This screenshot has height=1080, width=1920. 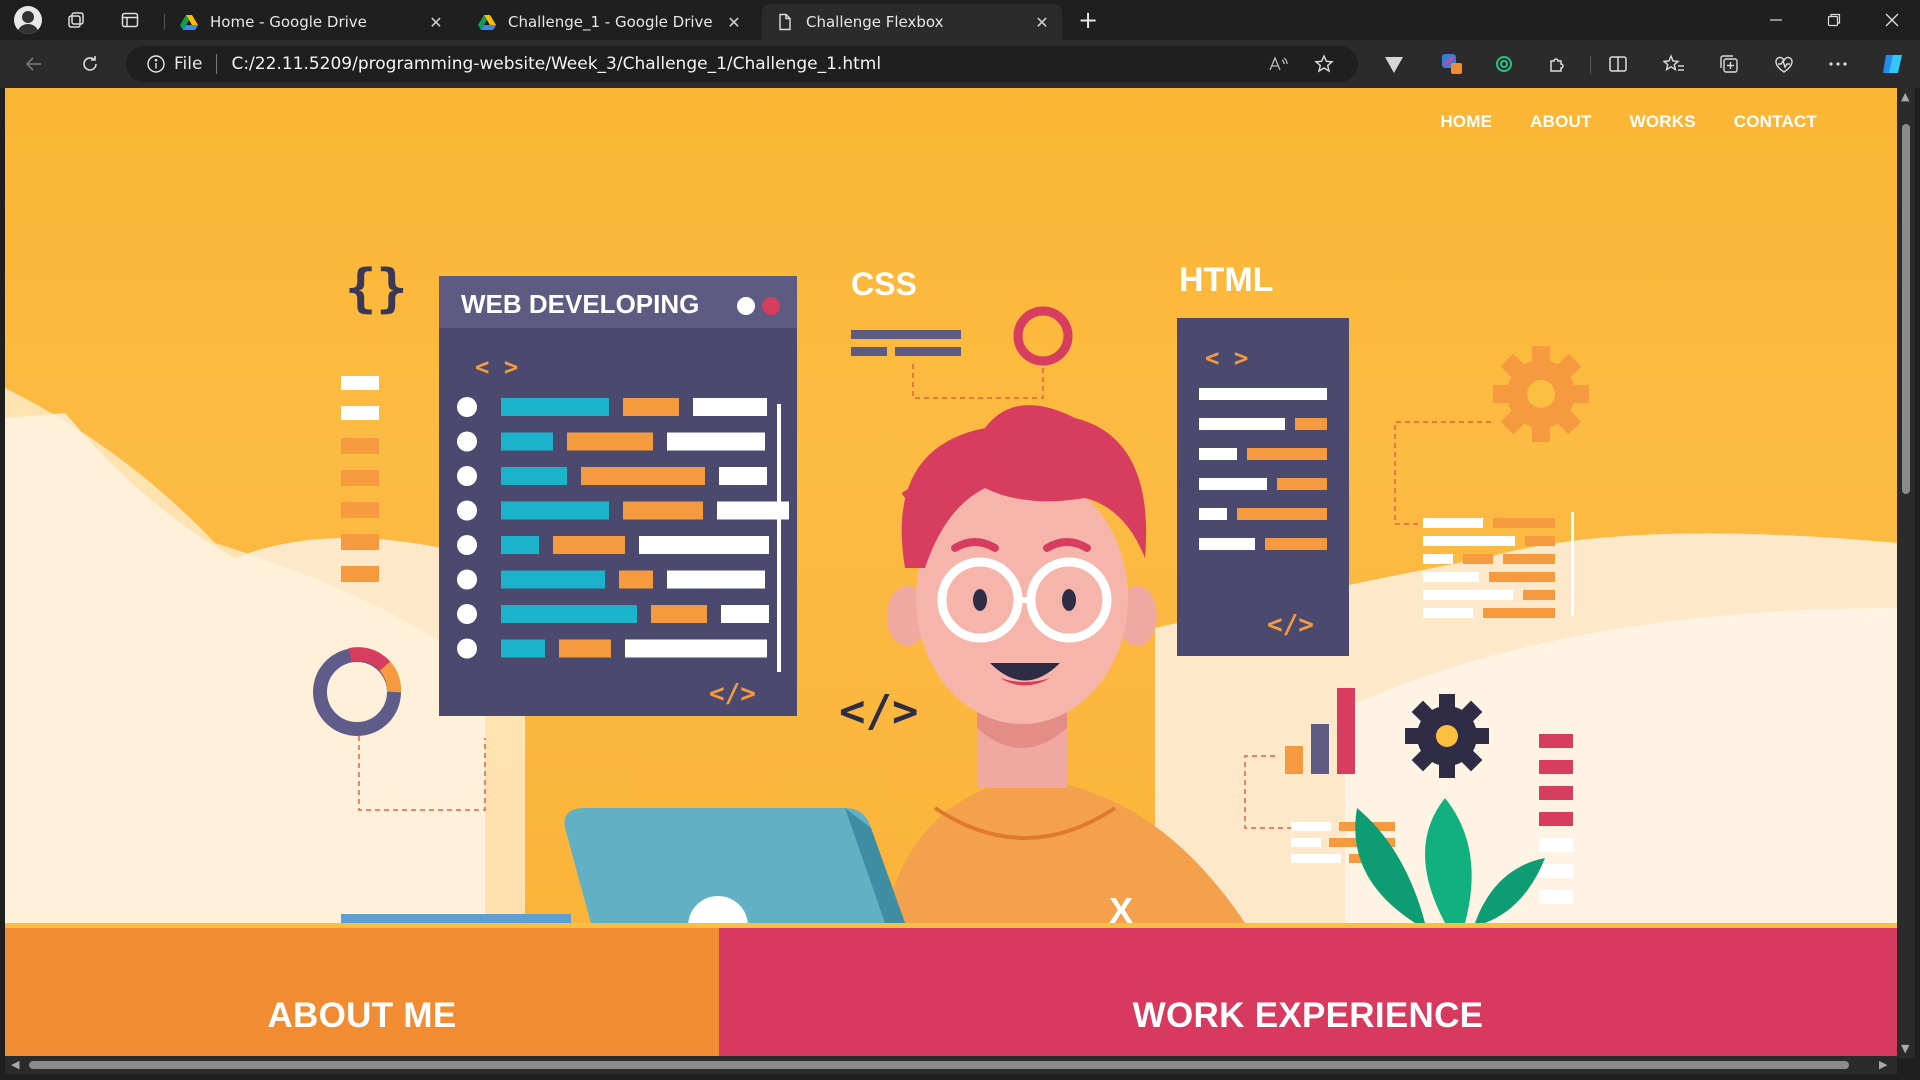 I want to click on tab-home-google-drive: Home - Google Drive ✕, so click(x=311, y=22).